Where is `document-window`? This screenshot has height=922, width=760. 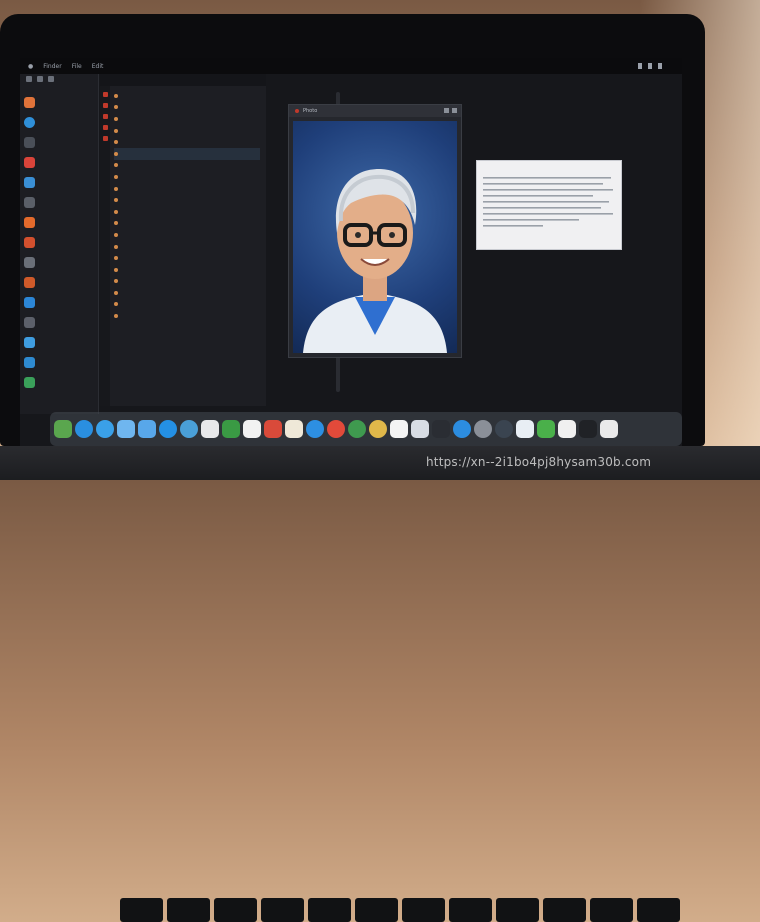 document-window is located at coordinates (549, 205).